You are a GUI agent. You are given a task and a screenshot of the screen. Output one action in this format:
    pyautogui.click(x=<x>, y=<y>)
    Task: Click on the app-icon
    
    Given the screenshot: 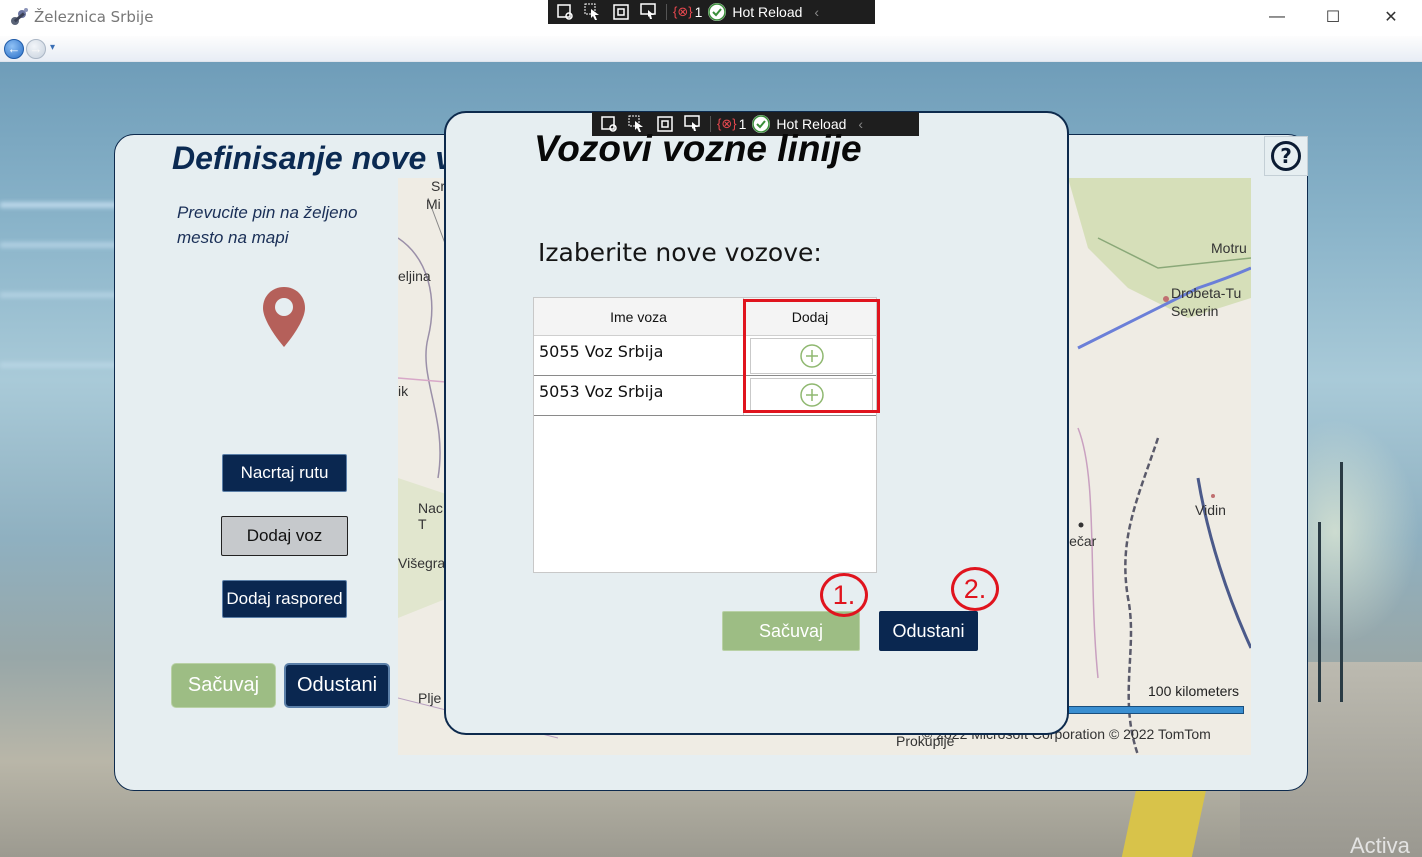 What is the action you would take?
    pyautogui.click(x=19, y=17)
    